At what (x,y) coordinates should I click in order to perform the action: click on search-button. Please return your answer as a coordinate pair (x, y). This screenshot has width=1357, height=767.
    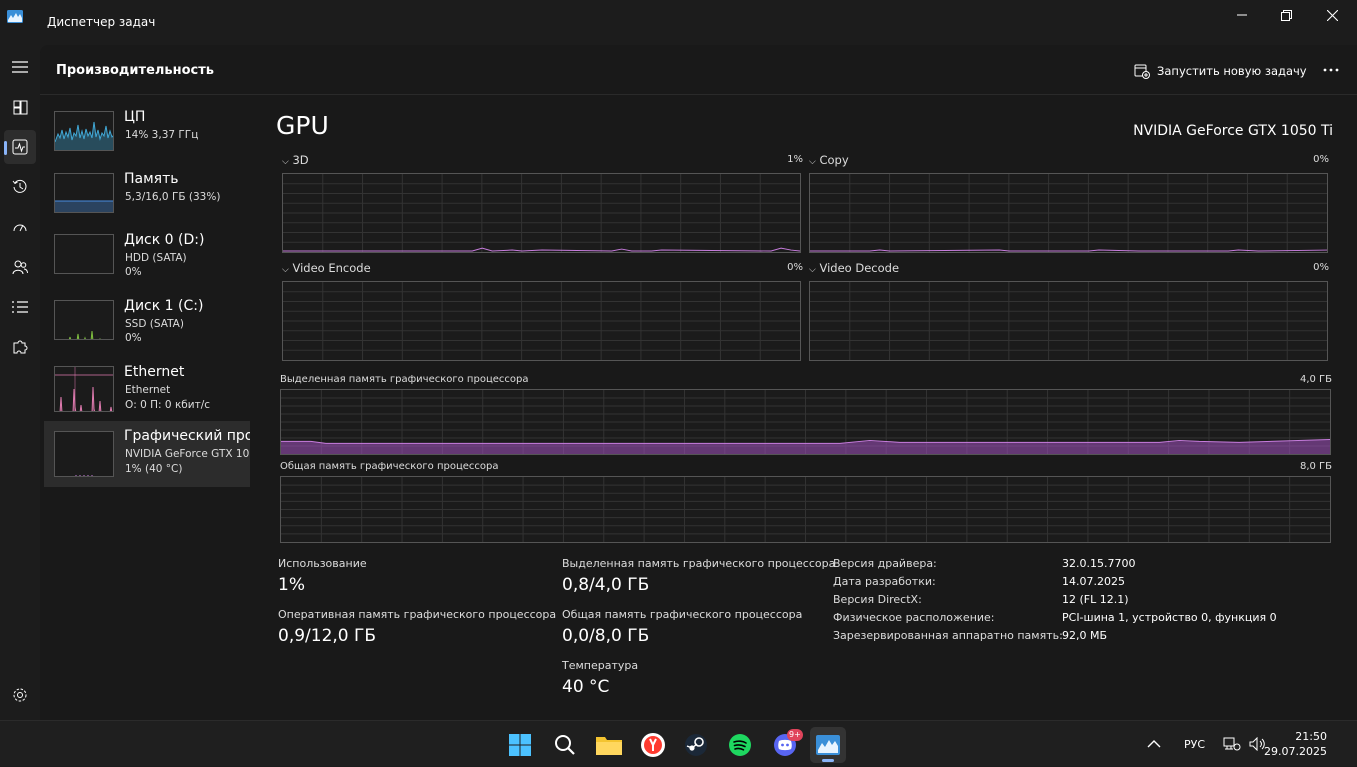
    Looking at the image, I should click on (565, 745).